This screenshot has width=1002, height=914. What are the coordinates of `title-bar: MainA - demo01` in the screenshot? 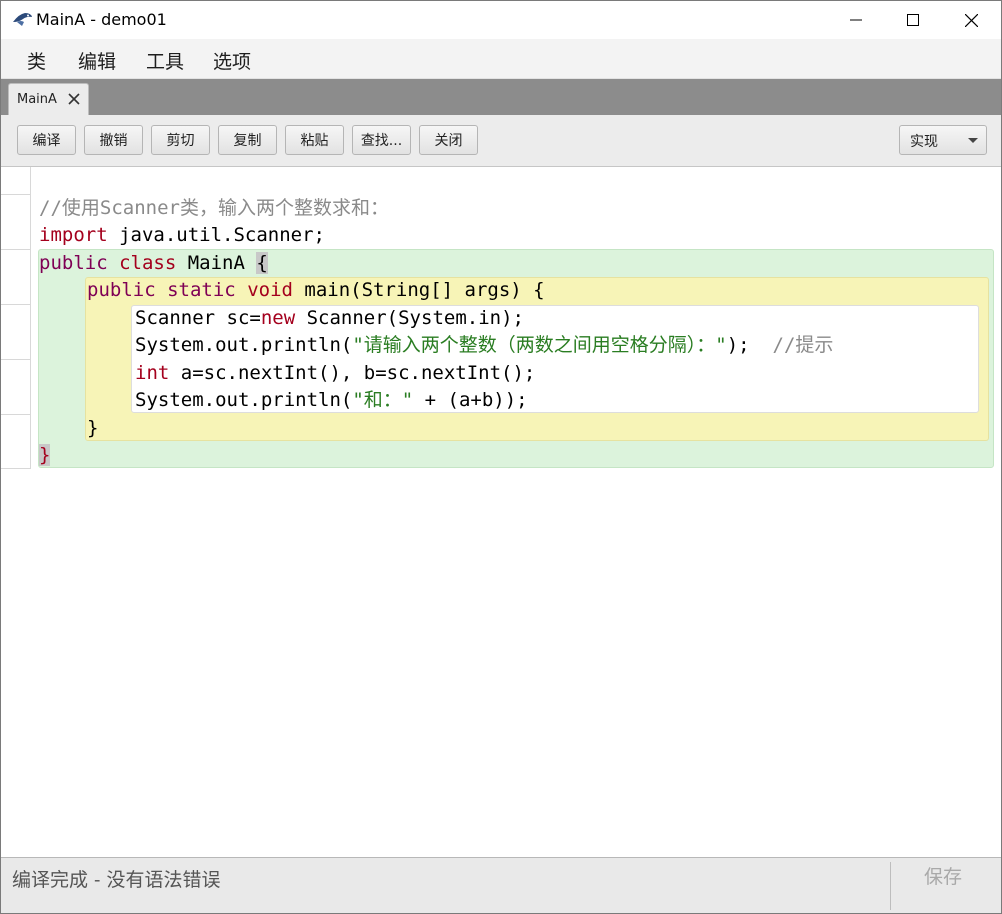 It's located at (501, 20).